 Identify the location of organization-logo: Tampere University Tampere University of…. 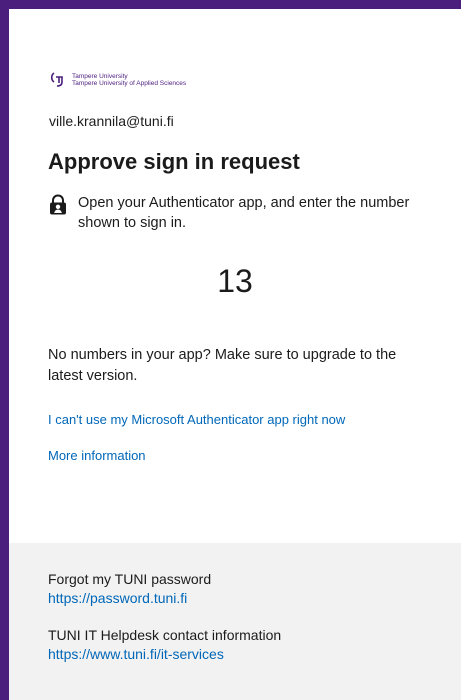
(117, 80).